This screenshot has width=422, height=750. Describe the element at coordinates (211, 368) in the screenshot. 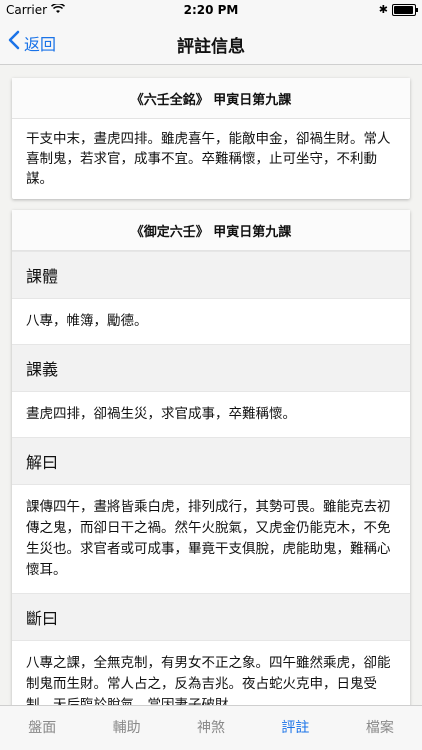

I see `section-heading: 課義` at that location.